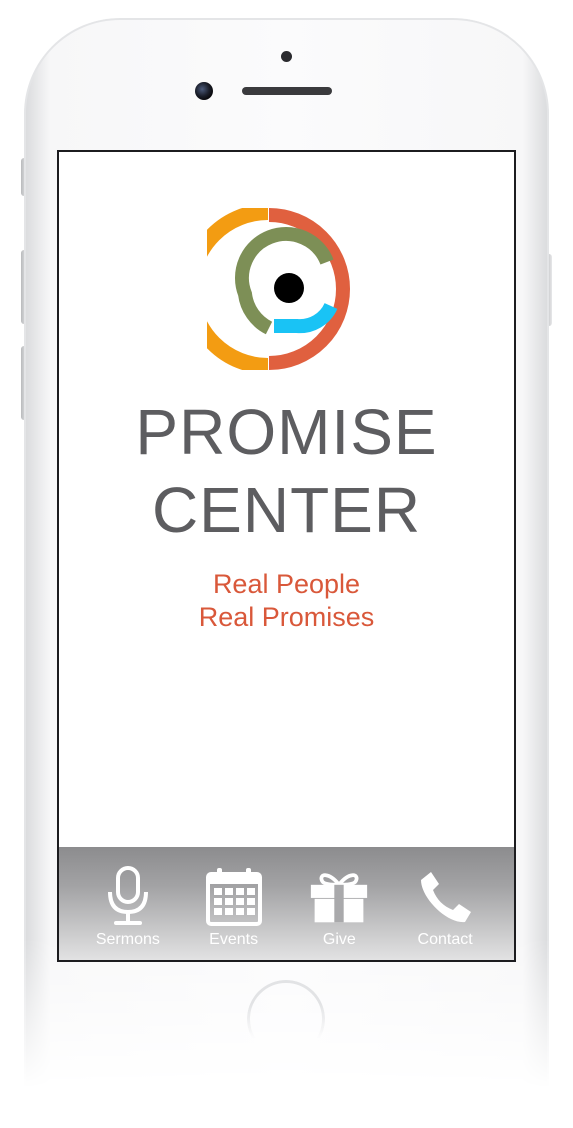  Describe the element at coordinates (339, 895) in the screenshot. I see `gift-icon` at that location.